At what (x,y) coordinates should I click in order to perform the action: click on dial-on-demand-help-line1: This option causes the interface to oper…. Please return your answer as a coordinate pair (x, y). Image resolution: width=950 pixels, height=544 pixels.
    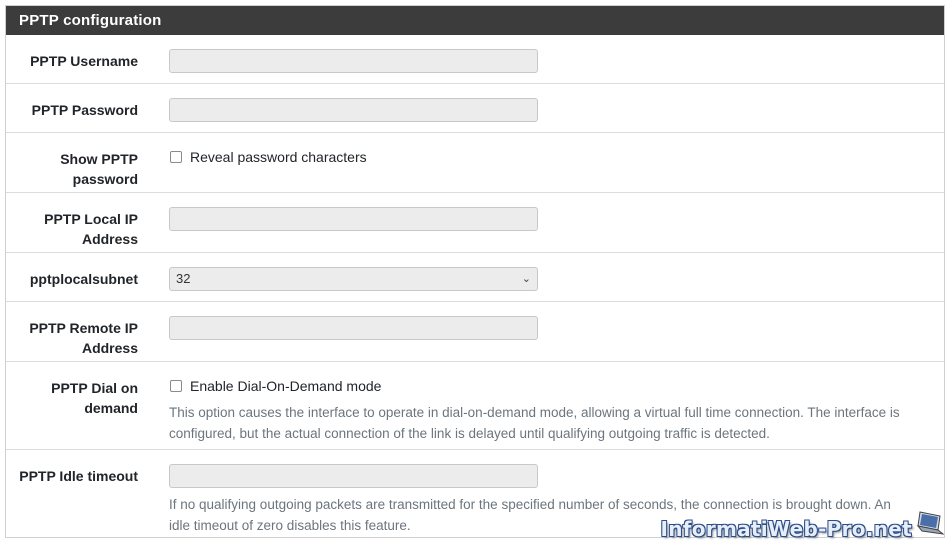
    Looking at the image, I should click on (534, 412).